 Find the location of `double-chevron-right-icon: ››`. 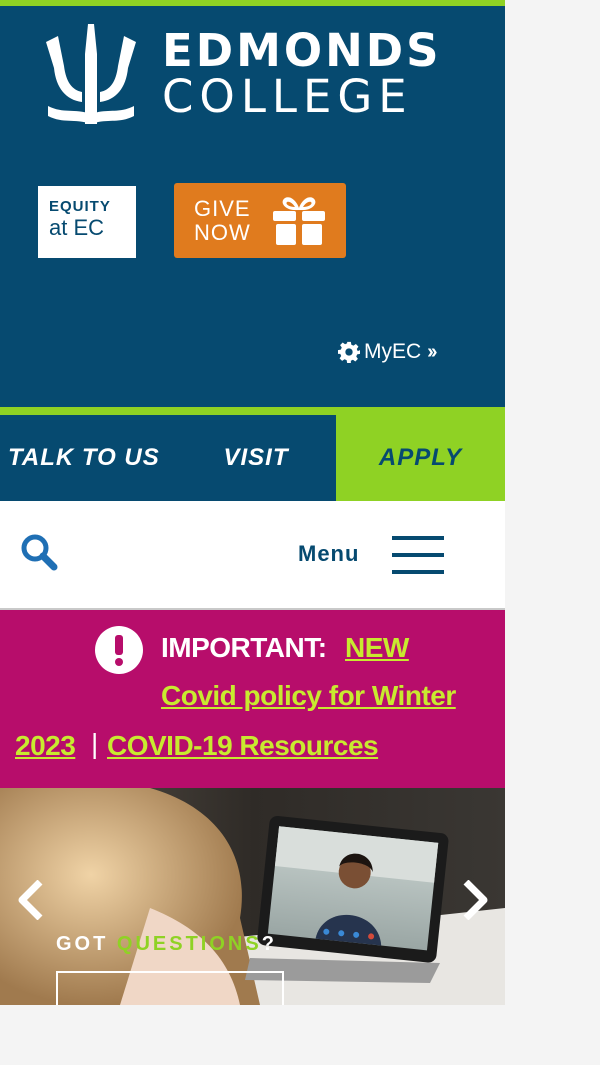

double-chevron-right-icon: ›› is located at coordinates (432, 351).